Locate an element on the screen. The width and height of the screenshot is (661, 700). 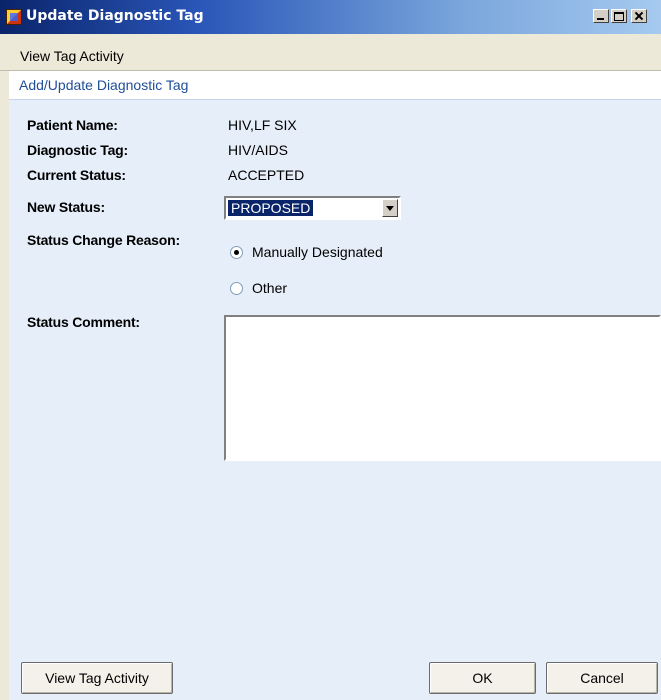
diagnostic-tag-value: HIV/AIDS is located at coordinates (258, 150).